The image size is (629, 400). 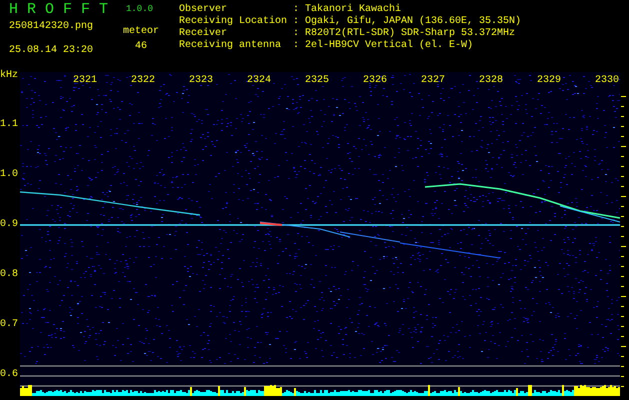 What do you see at coordinates (140, 32) in the screenshot?
I see `meteor-label: meteor` at bounding box center [140, 32].